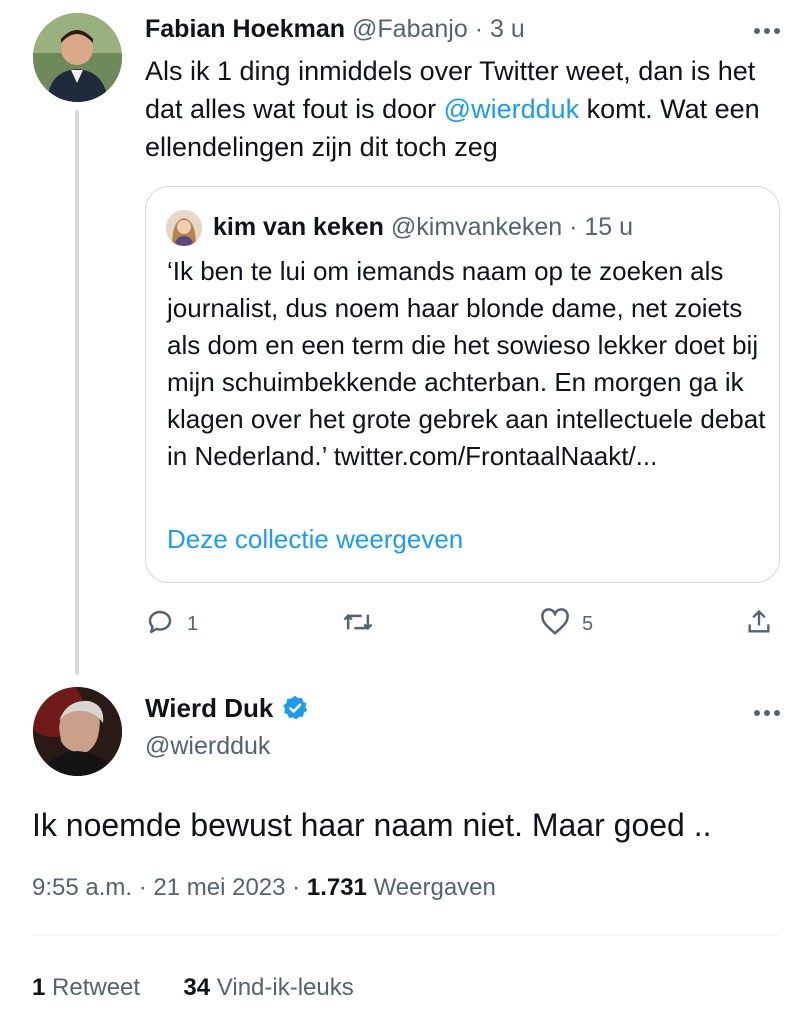 This screenshot has width=812, height=1024. I want to click on like-icon, so click(555, 624).